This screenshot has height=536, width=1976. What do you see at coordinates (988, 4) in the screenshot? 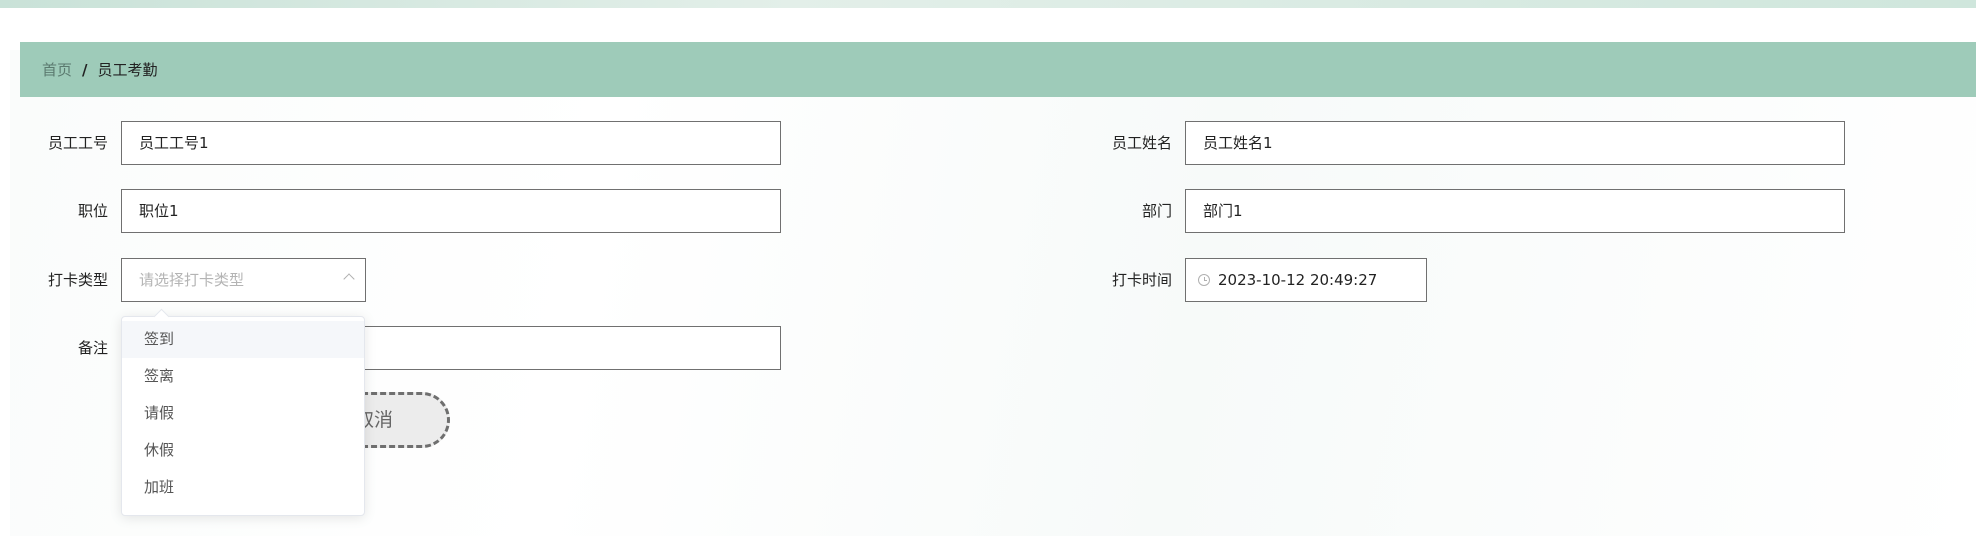
I see `top-accent-strip` at bounding box center [988, 4].